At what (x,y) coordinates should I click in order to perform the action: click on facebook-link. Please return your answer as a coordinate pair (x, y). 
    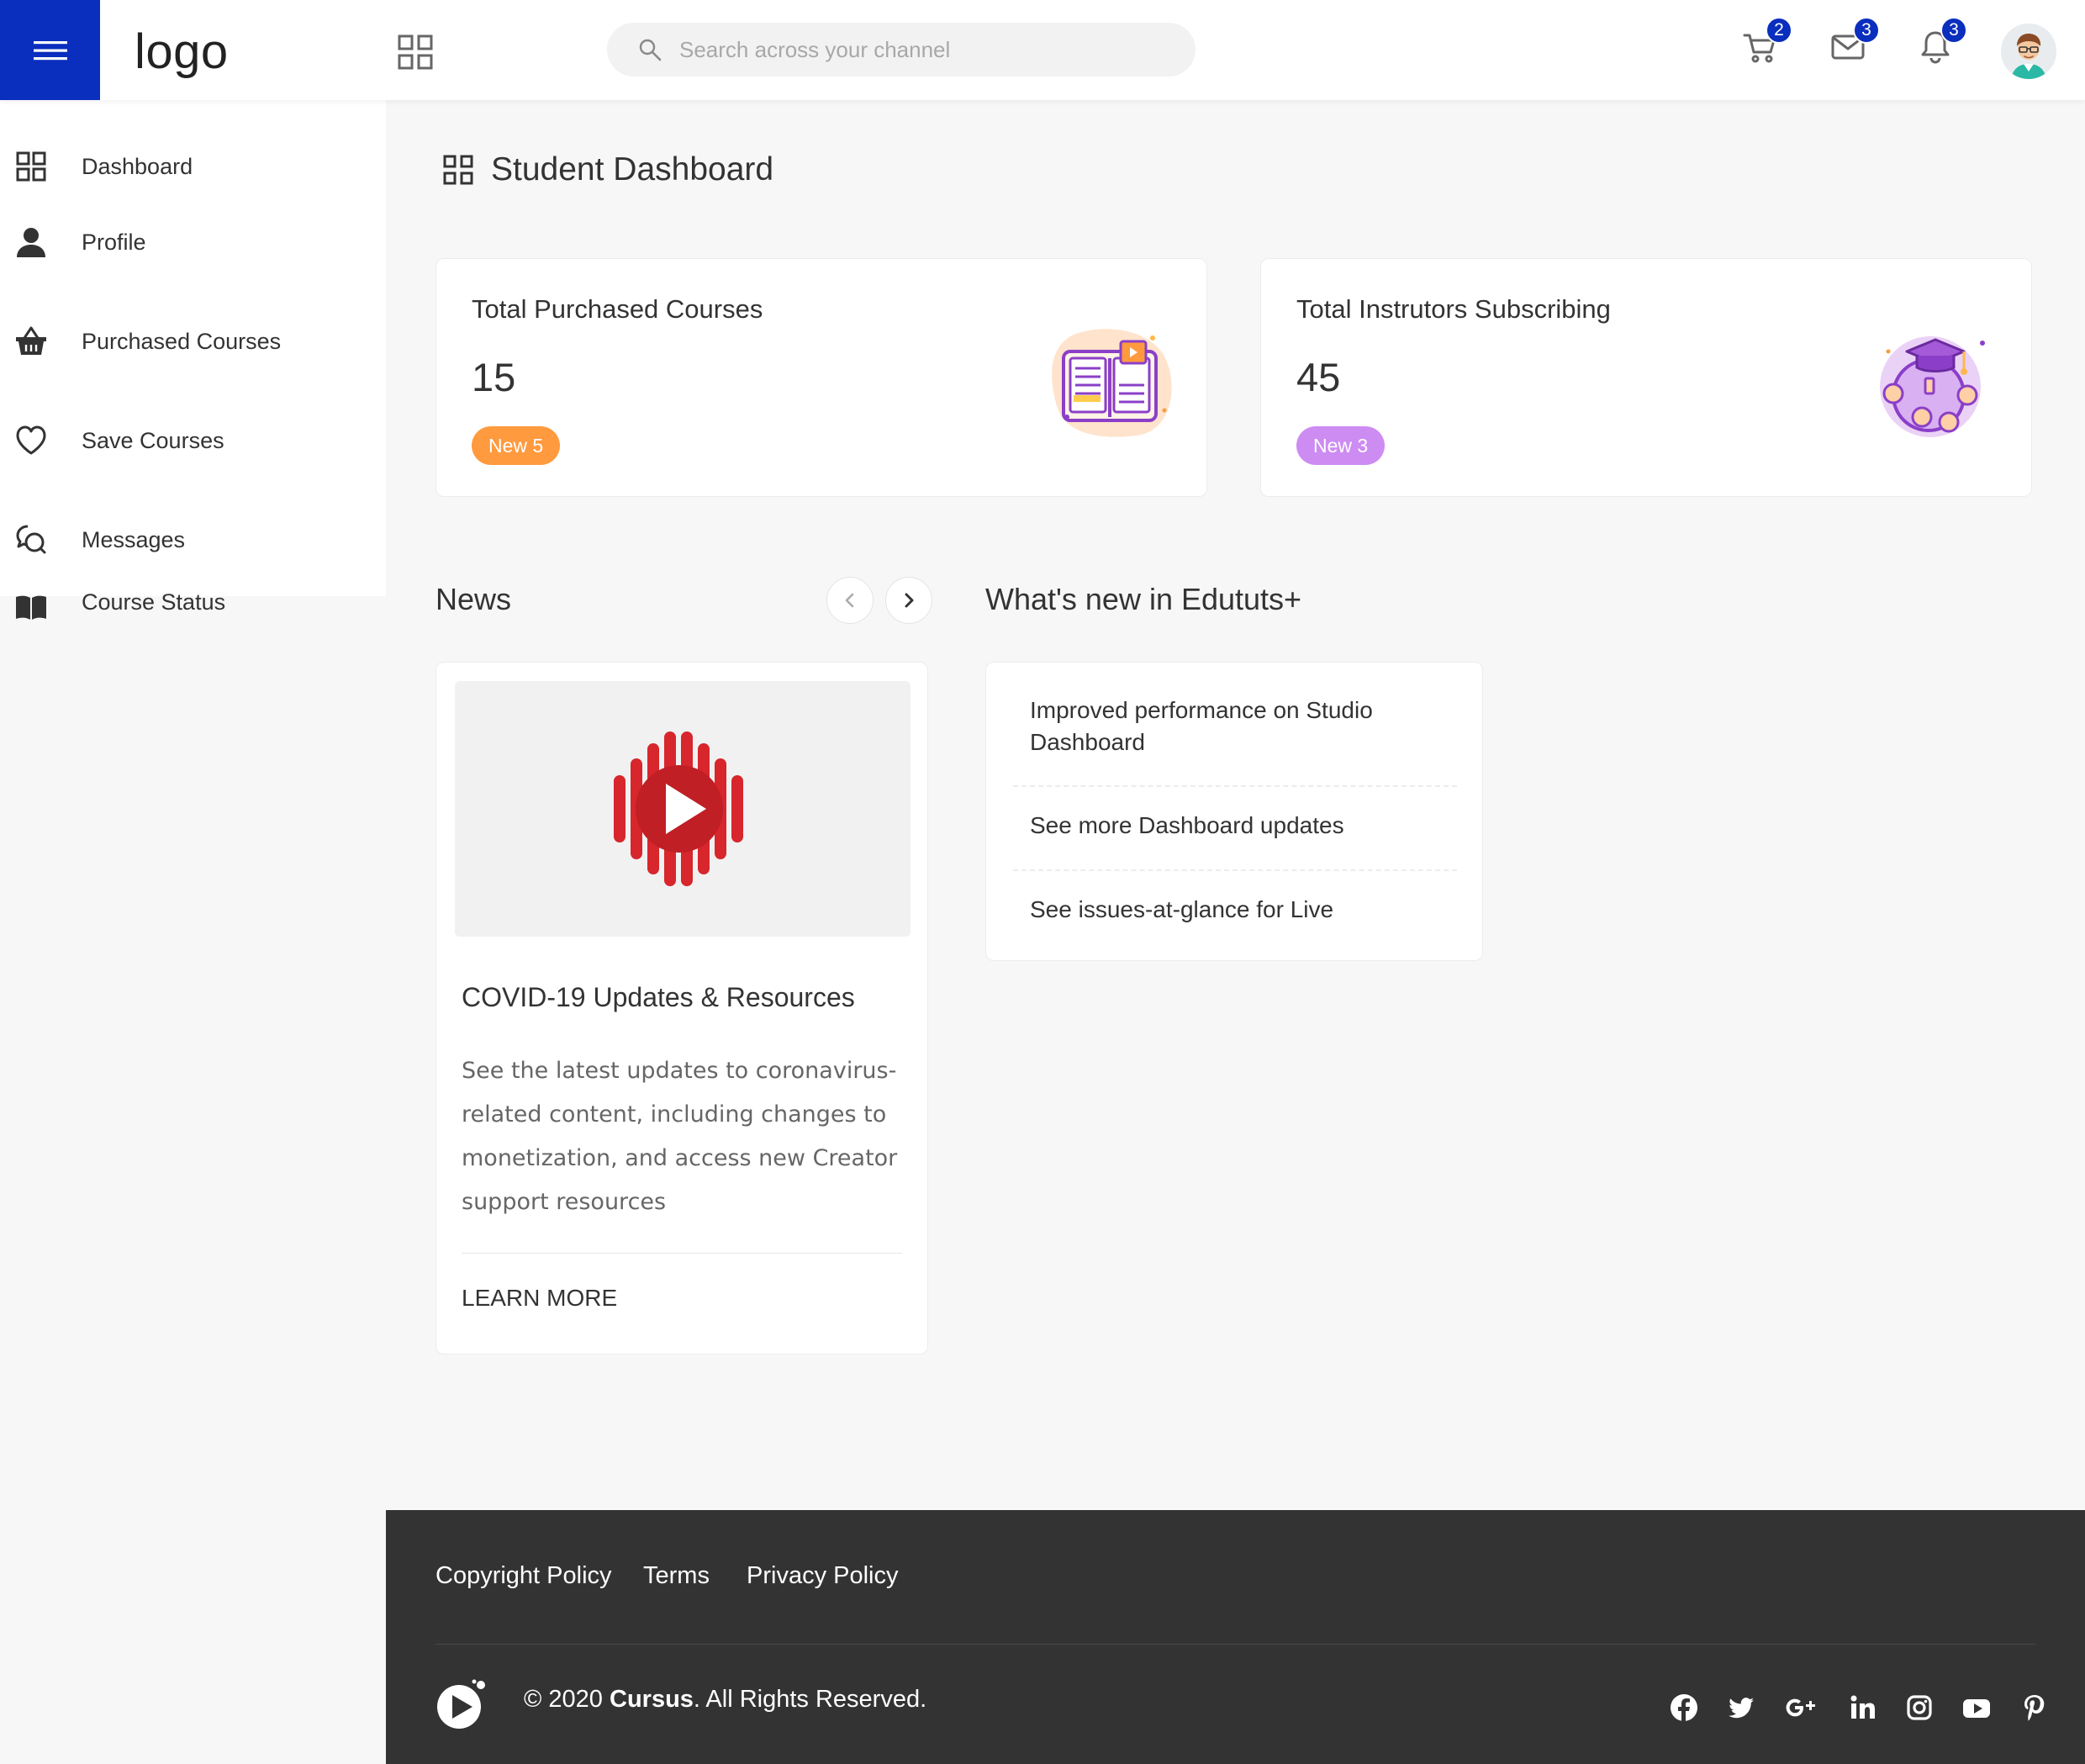
    Looking at the image, I should click on (1684, 1707).